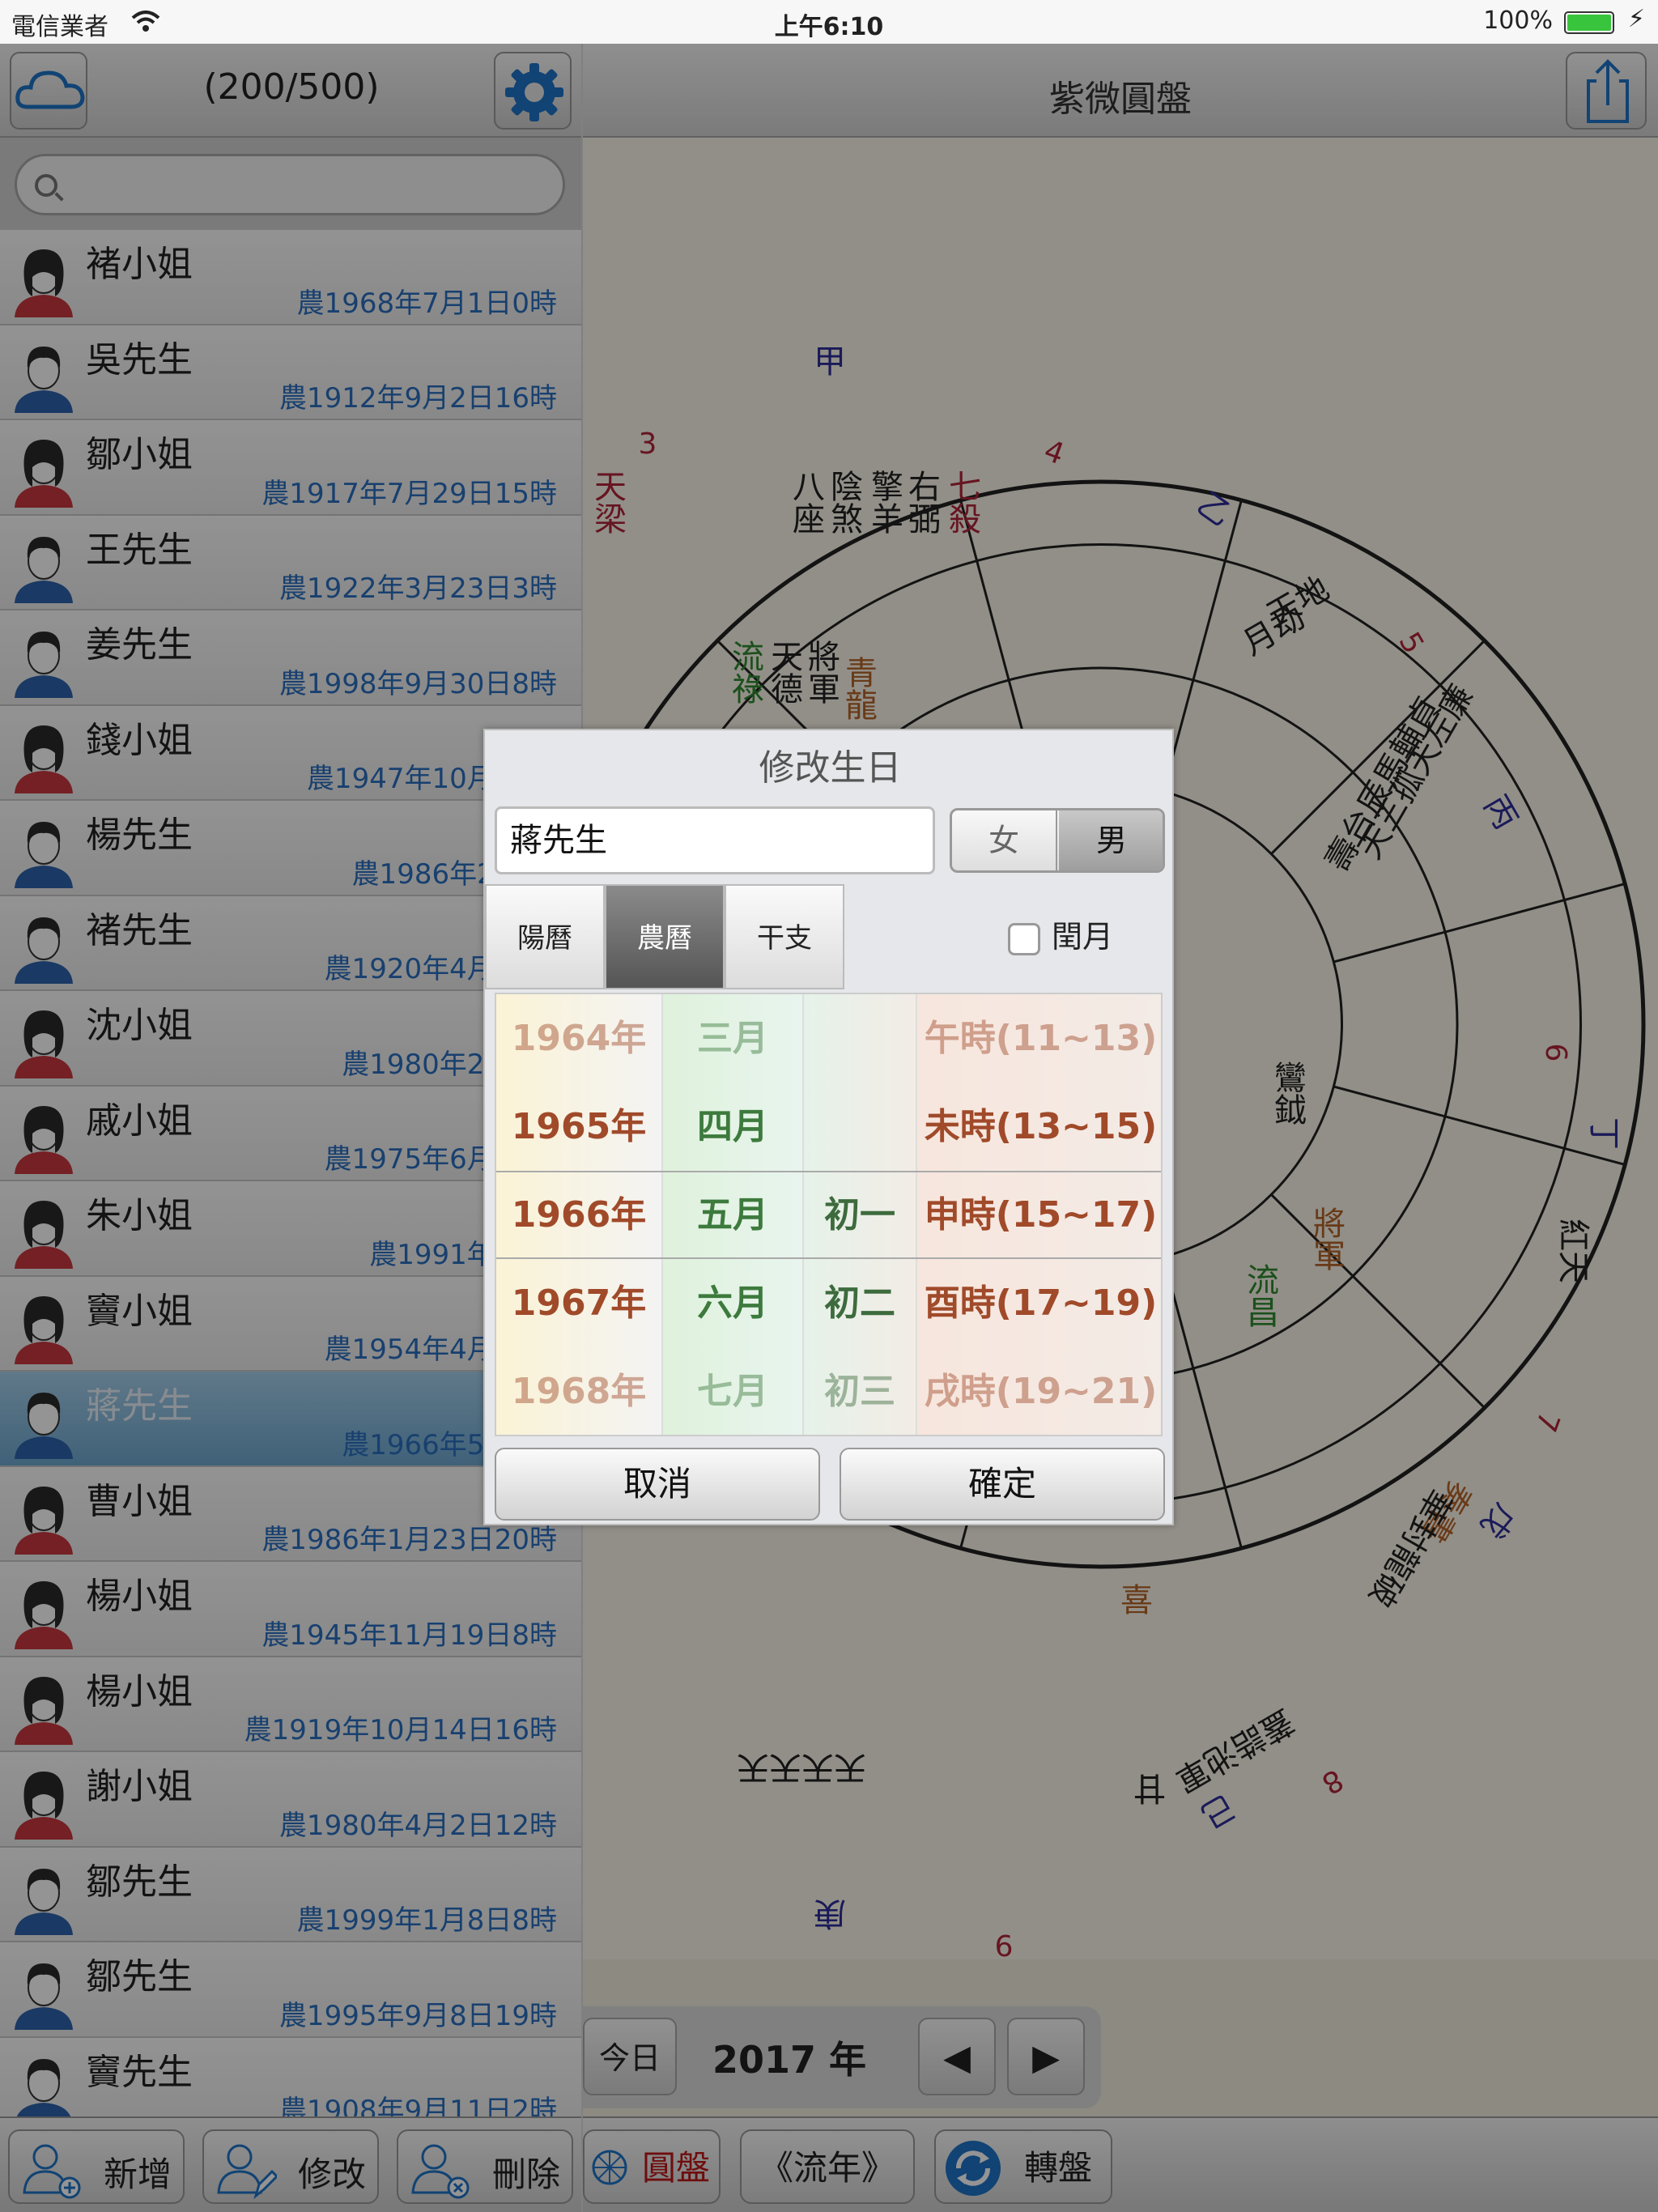 The height and width of the screenshot is (2212, 1658). What do you see at coordinates (665, 936) in the screenshot?
I see `tab-lunar: 農曆` at bounding box center [665, 936].